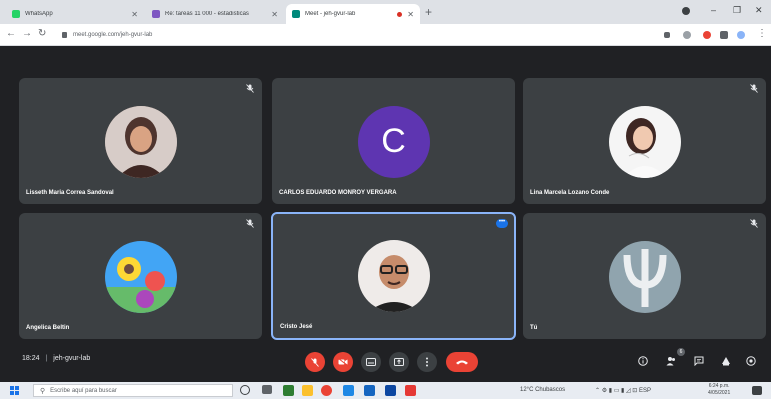 The width and height of the screenshot is (771, 399). I want to click on participant-tile: C CARLOS EDUARDO MONROY VERGARA, so click(393, 141).